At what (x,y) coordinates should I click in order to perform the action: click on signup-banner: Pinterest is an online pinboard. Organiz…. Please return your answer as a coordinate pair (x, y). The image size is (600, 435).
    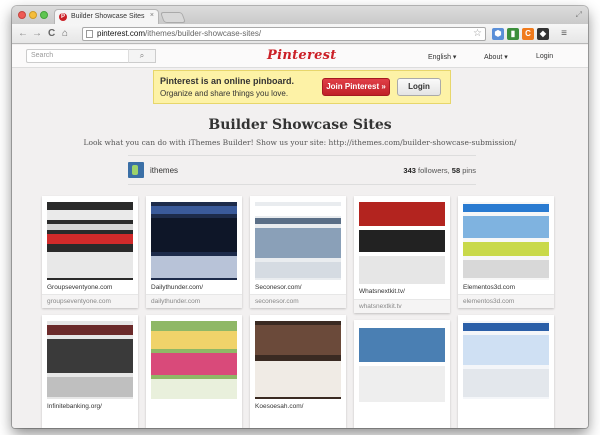
    Looking at the image, I should click on (302, 87).